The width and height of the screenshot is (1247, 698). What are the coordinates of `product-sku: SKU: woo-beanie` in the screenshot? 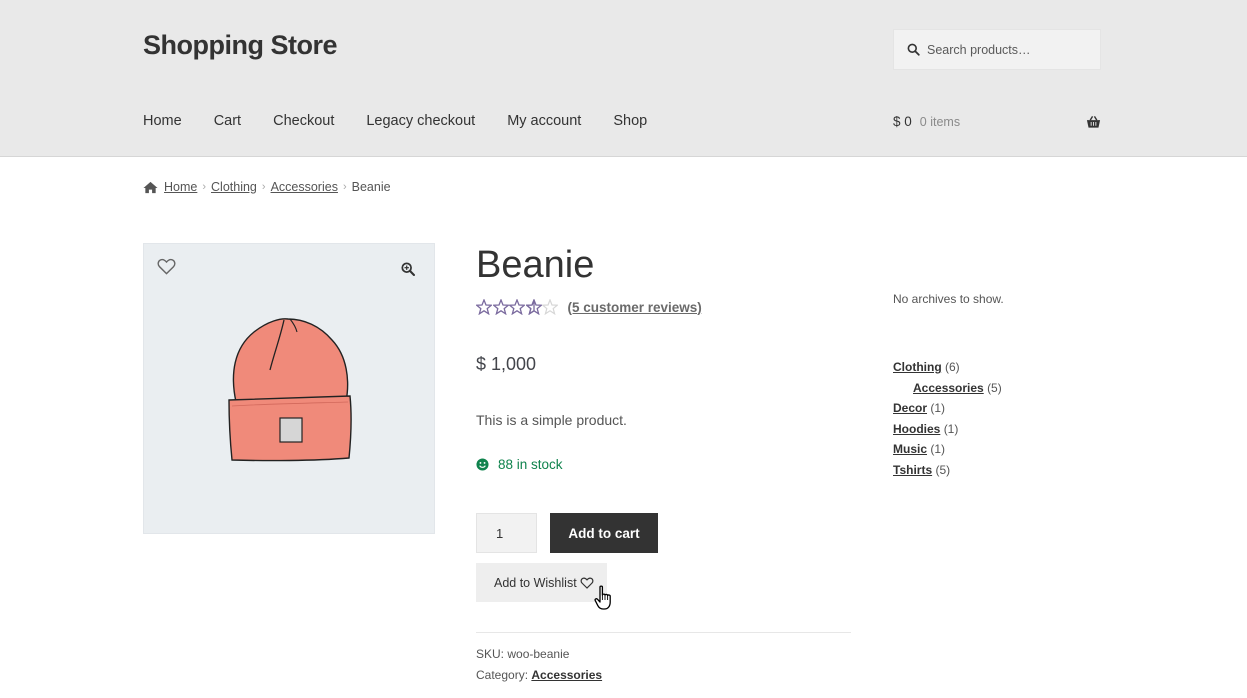 It's located at (522, 654).